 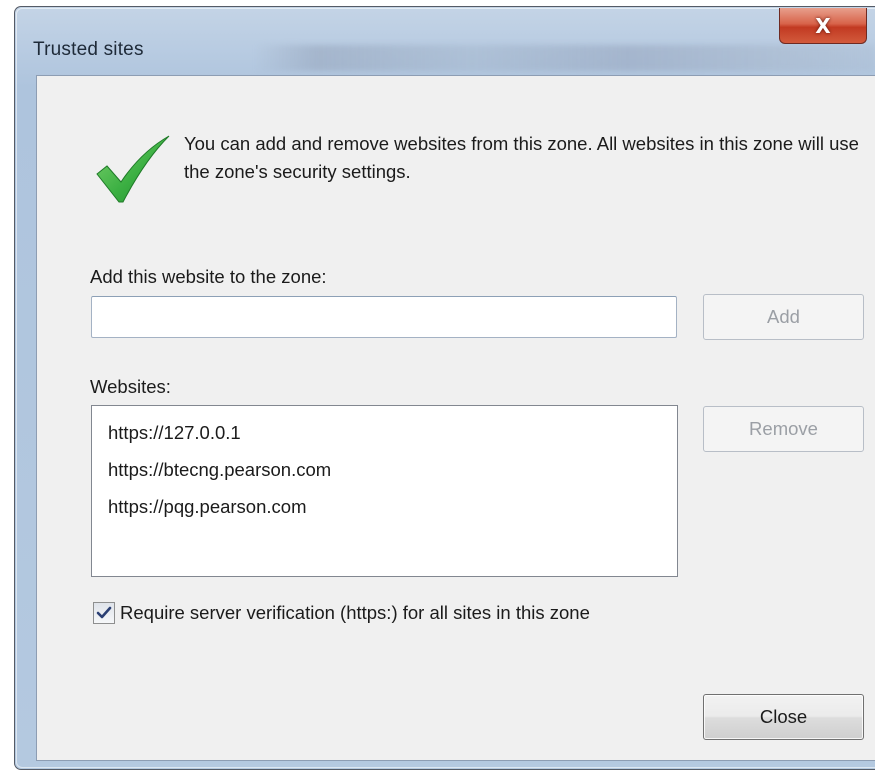 I want to click on add-website-label: Add this website to the zone:, so click(x=208, y=276).